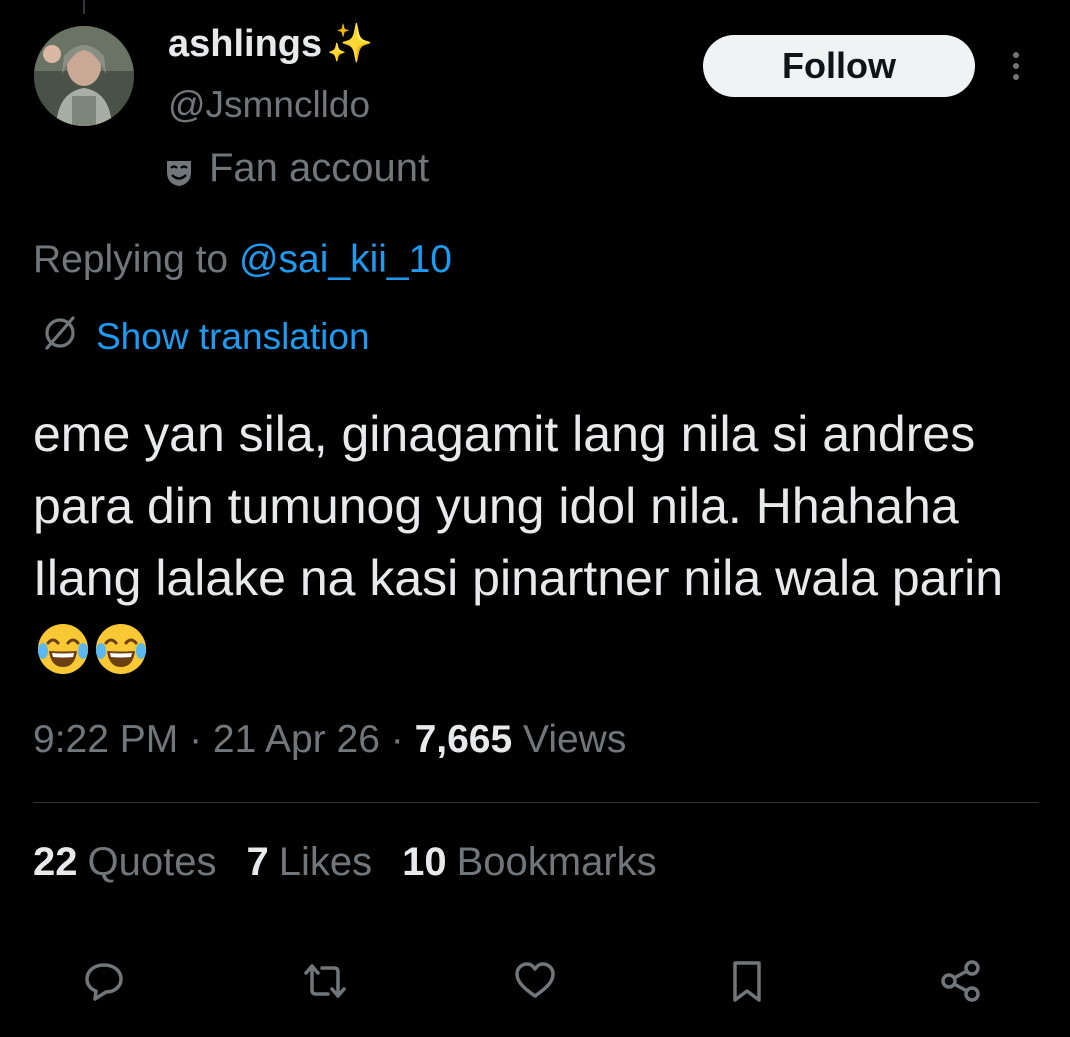 The height and width of the screenshot is (1037, 1070). What do you see at coordinates (55, 862) in the screenshot?
I see `quotes-count: 22` at bounding box center [55, 862].